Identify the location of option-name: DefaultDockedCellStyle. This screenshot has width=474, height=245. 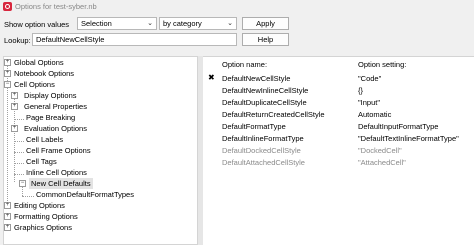
(261, 150).